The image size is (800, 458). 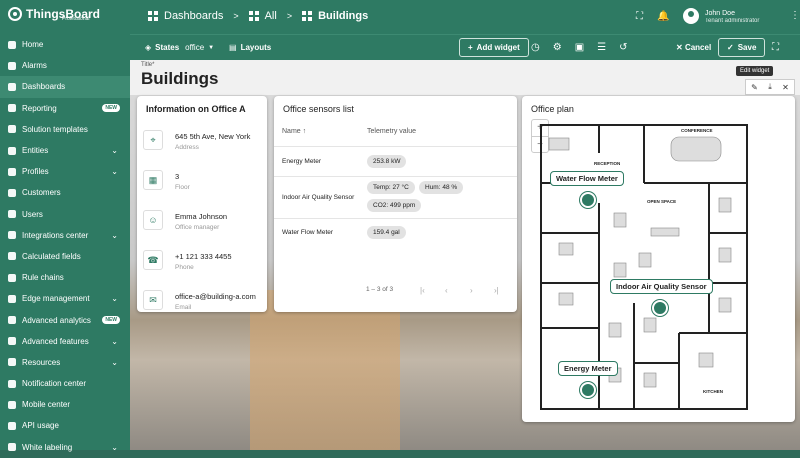 I want to click on map-marker-water-flow-meter: Water Flow Meter, so click(x=587, y=178).